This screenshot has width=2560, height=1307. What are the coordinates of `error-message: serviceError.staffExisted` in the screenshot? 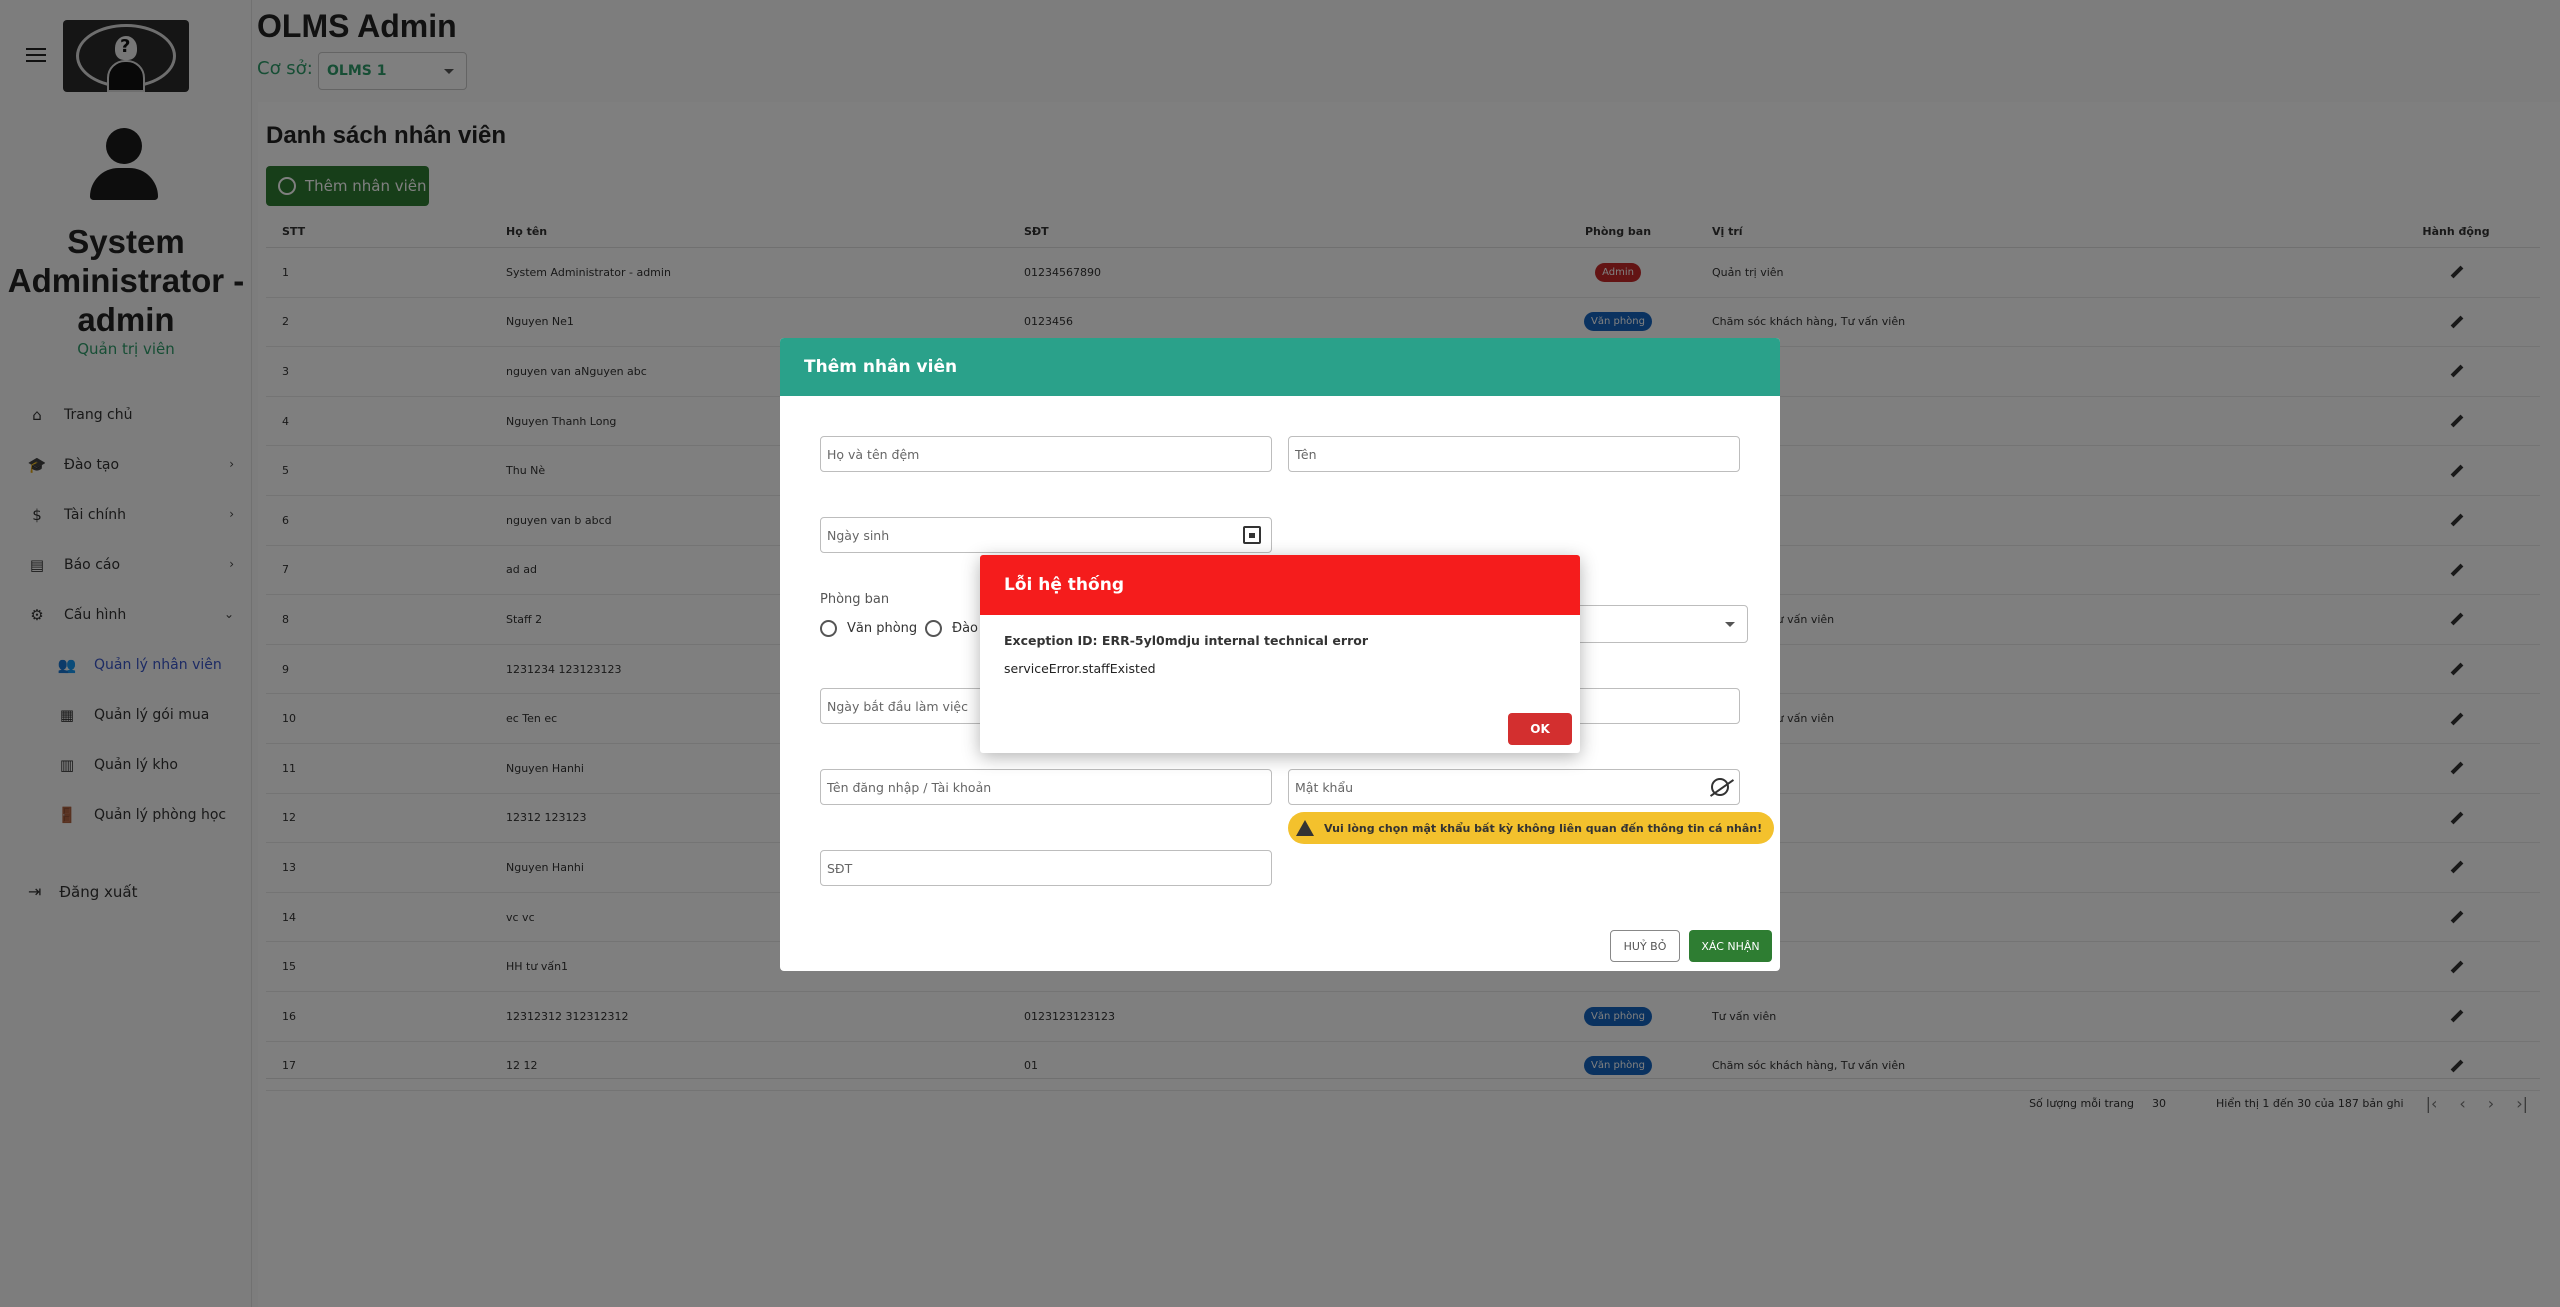 It's located at (1080, 668).